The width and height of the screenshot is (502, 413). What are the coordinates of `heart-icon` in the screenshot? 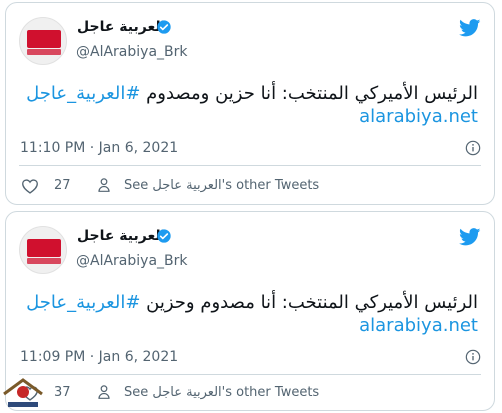 It's located at (30, 186).